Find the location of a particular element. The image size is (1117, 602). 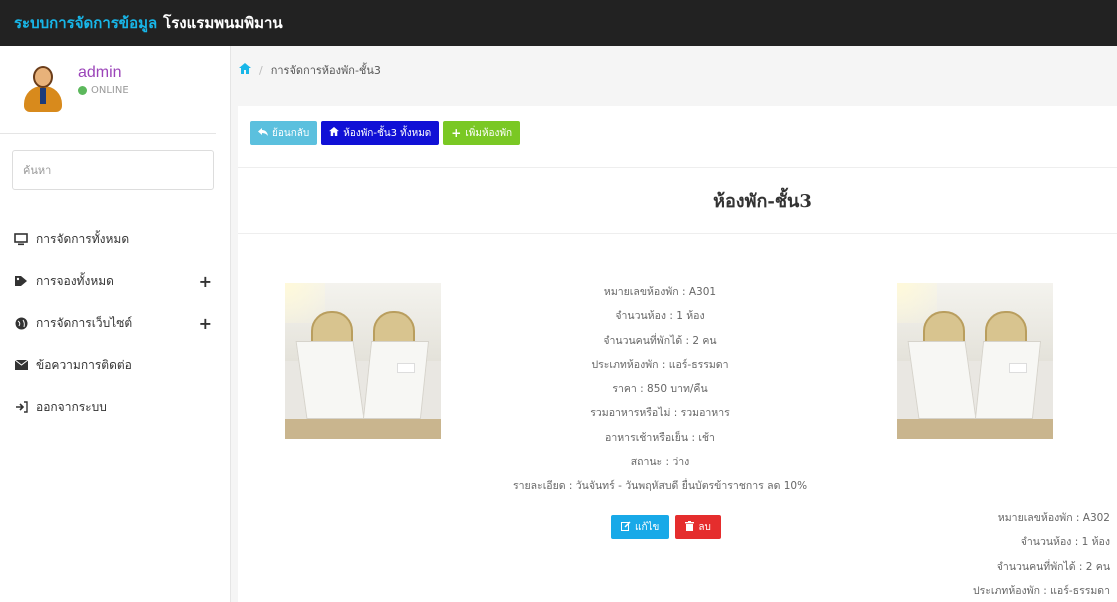

sidebar-item-label: ข้อความการติดต่อ is located at coordinates (84, 364).